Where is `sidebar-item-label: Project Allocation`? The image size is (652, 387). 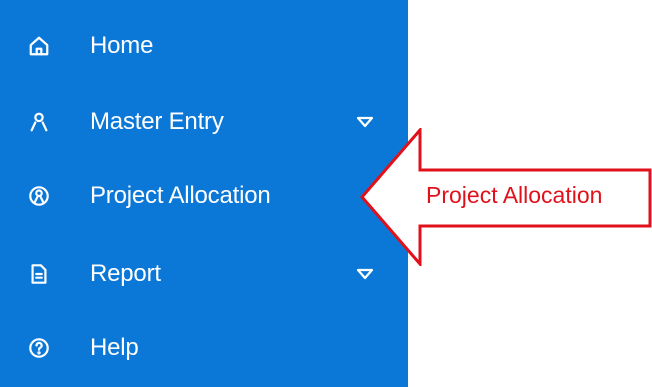 sidebar-item-label: Project Allocation is located at coordinates (180, 195).